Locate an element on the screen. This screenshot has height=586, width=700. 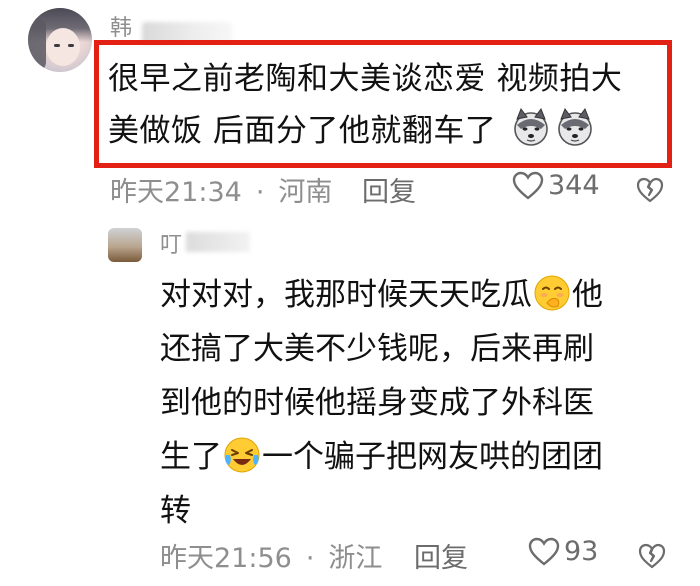
like-button: 93 is located at coordinates (563, 551).